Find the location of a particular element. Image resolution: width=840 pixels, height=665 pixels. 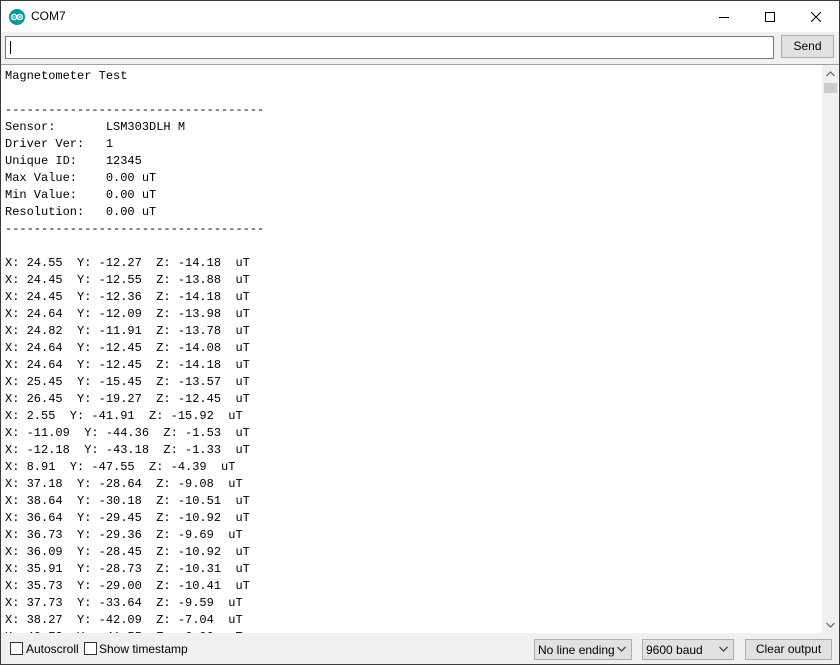

output-line: X: 24.64 Y: -12.09 Z: -13.98 uT is located at coordinates (127, 314).